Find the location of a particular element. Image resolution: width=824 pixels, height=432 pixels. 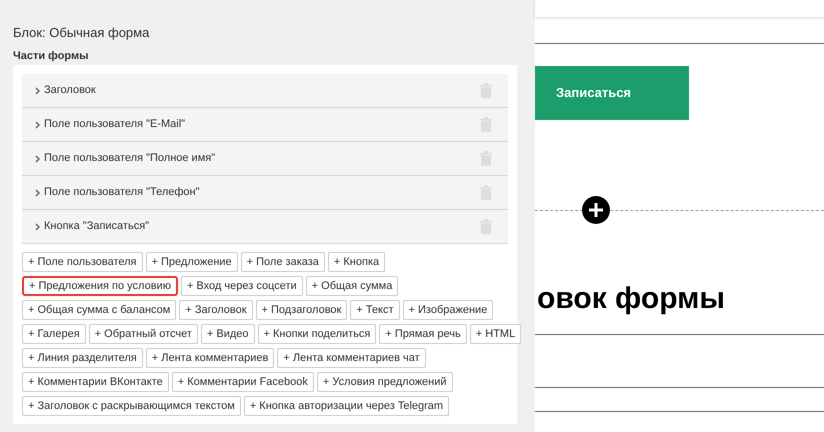

add-part-button: + Подзаголовок is located at coordinates (302, 310).